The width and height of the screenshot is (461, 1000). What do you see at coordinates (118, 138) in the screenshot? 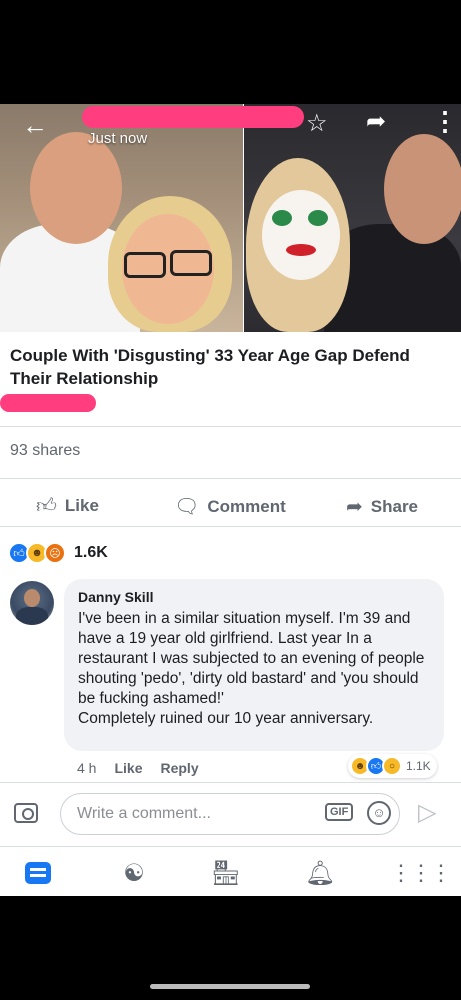
I see `post-timestamp: Just now` at bounding box center [118, 138].